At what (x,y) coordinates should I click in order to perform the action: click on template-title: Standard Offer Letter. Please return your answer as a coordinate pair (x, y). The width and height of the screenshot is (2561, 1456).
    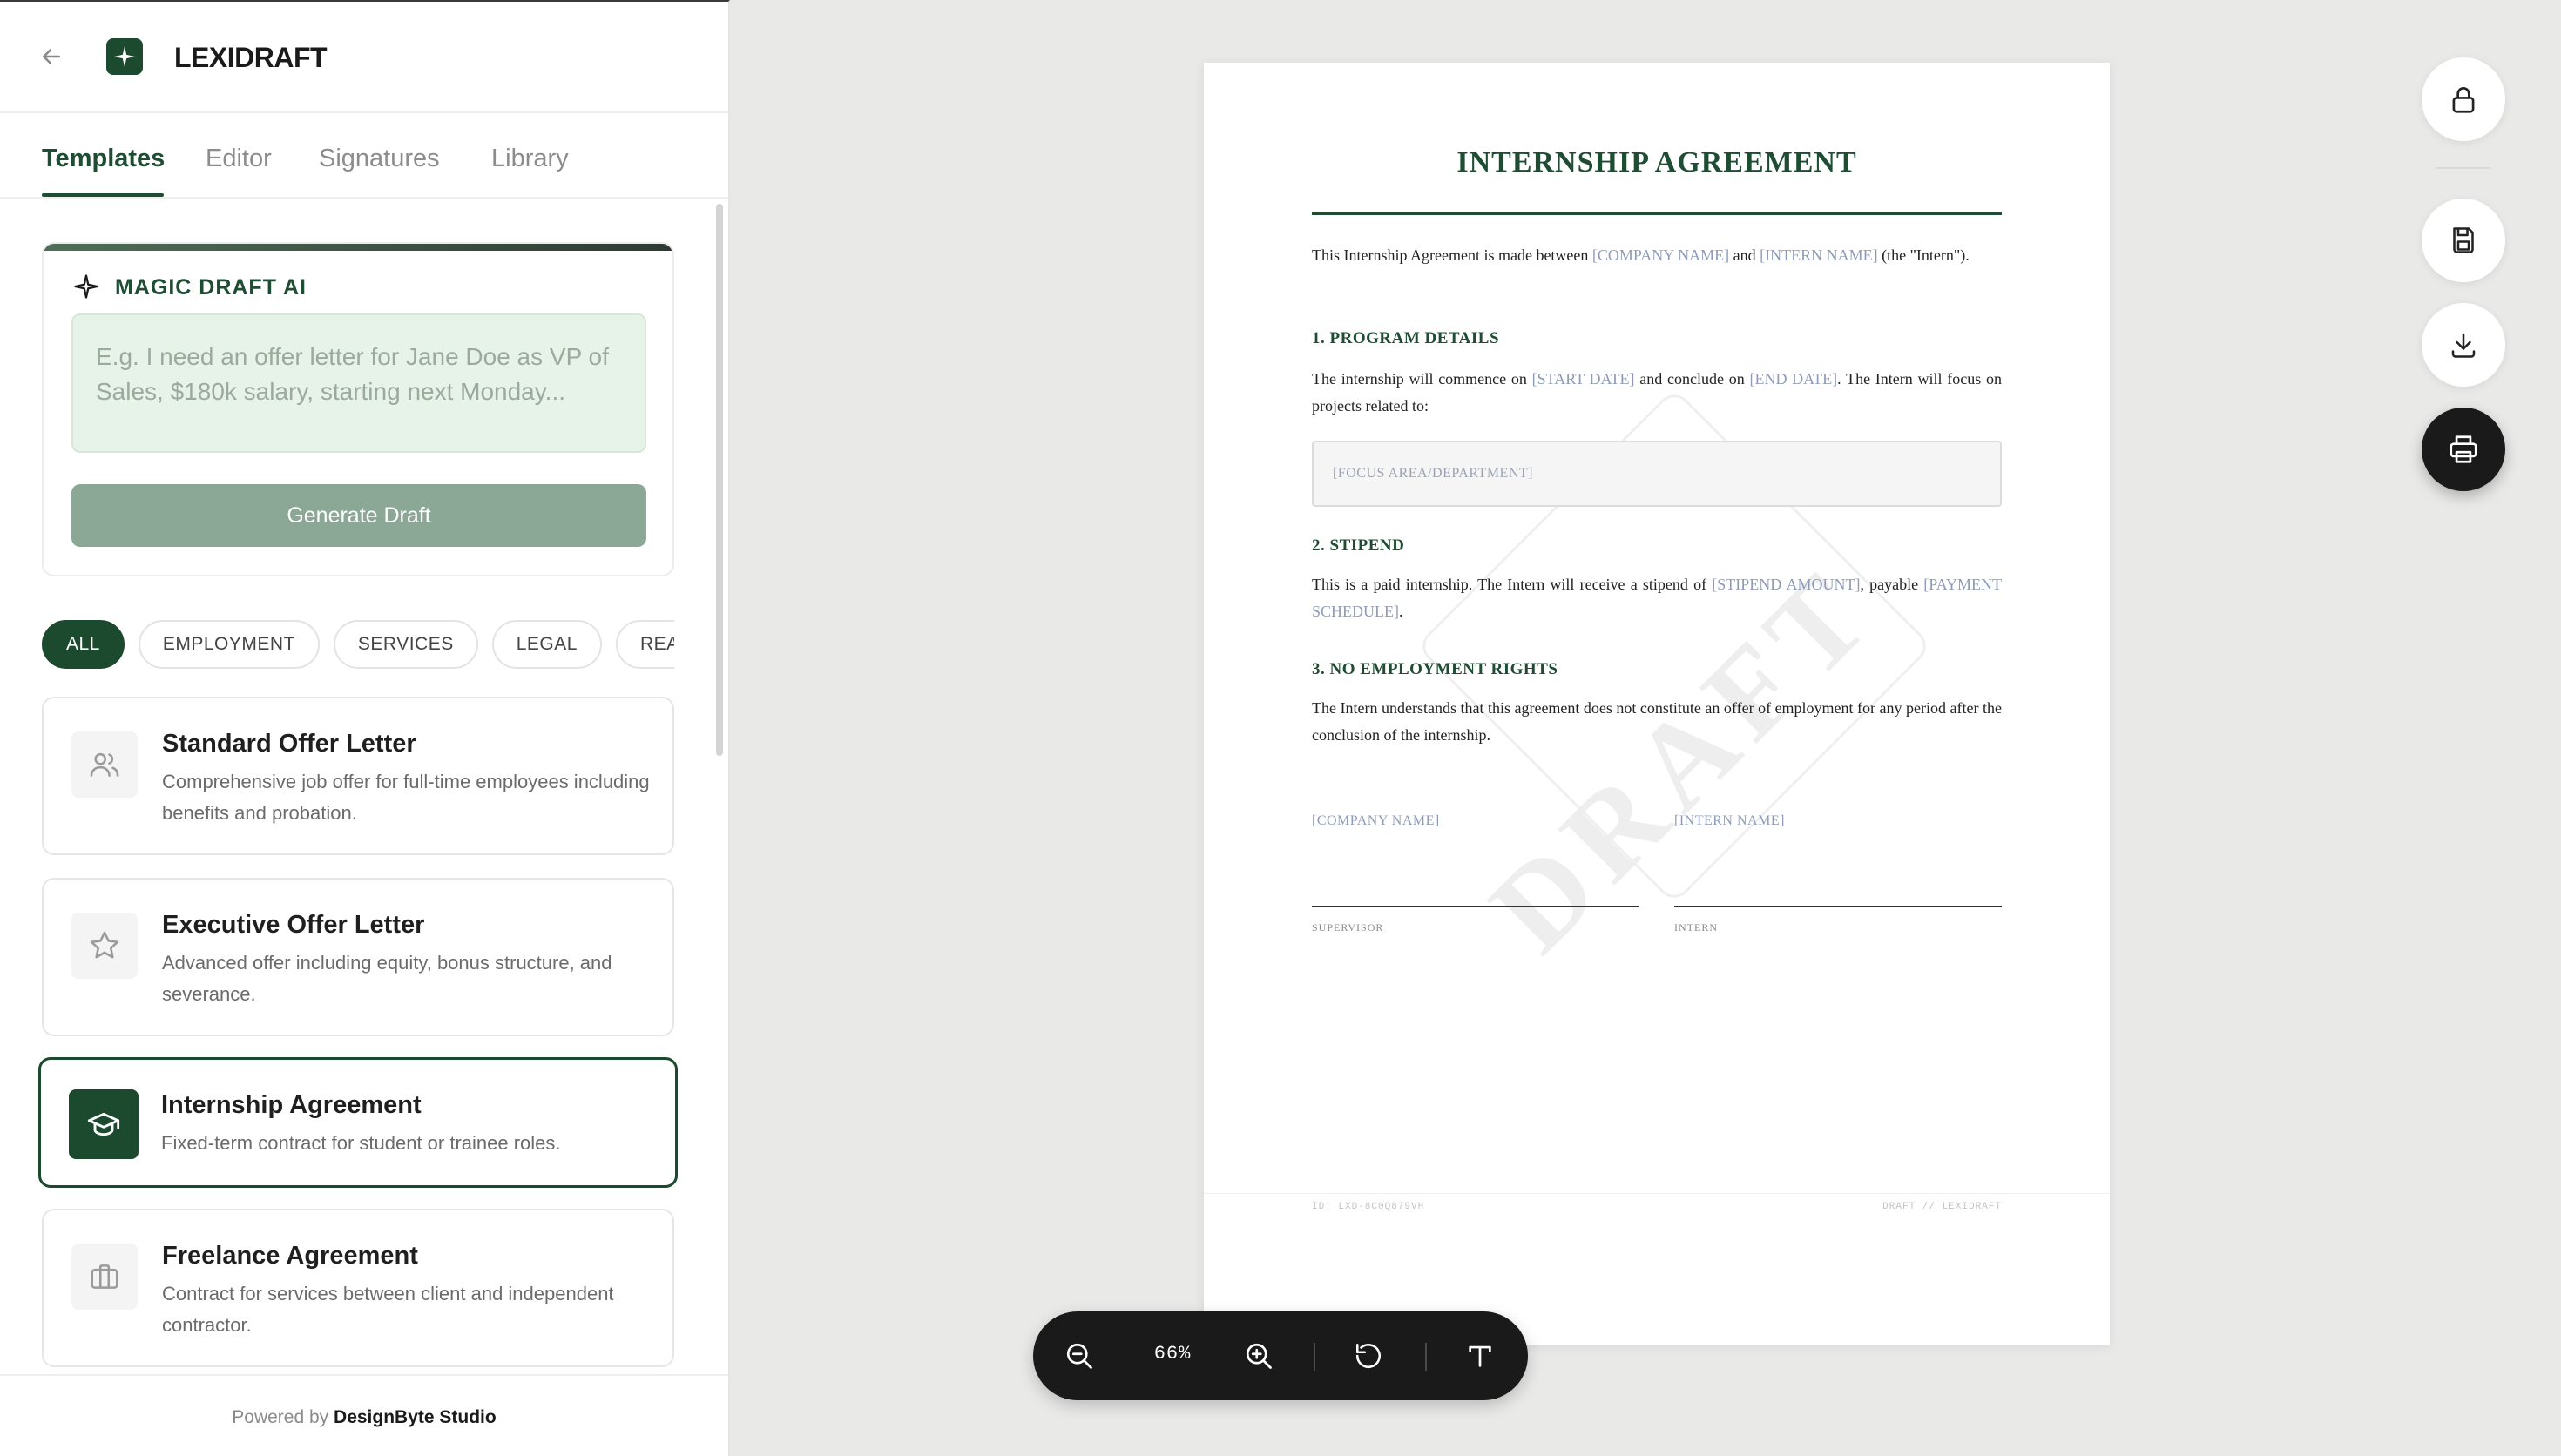
    Looking at the image, I should click on (289, 744).